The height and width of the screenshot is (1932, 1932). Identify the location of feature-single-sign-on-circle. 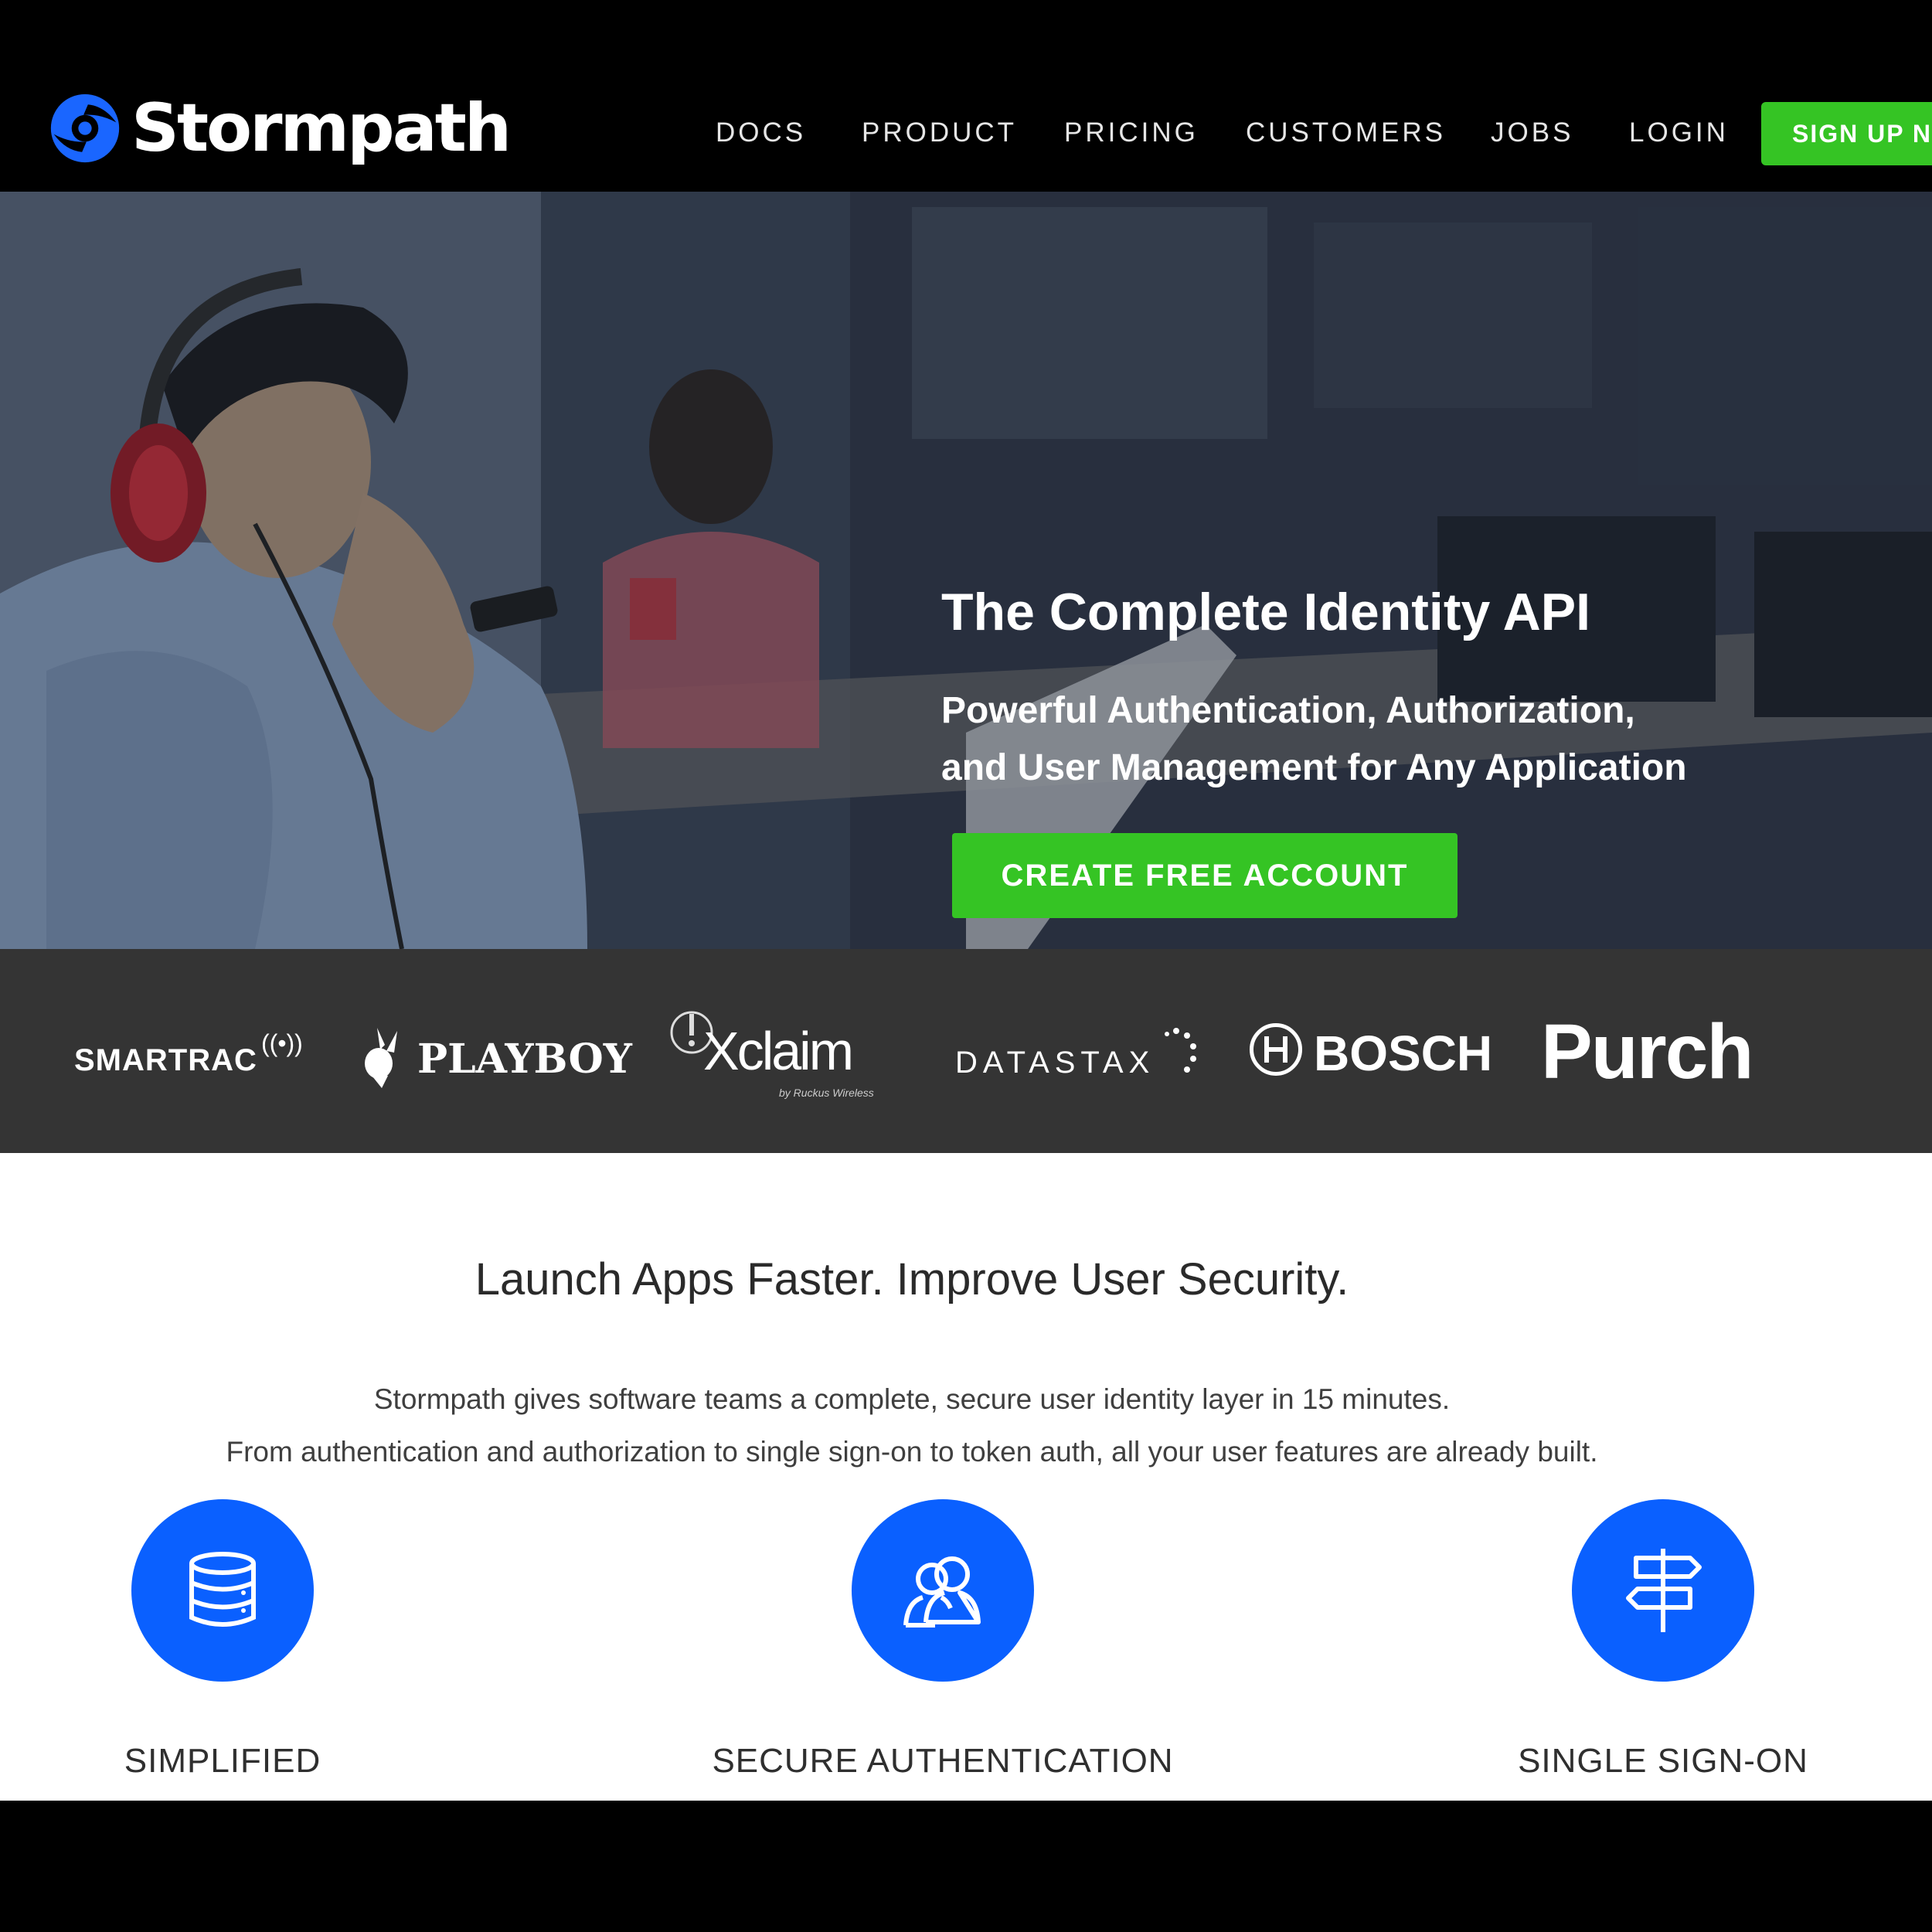
(1663, 1590).